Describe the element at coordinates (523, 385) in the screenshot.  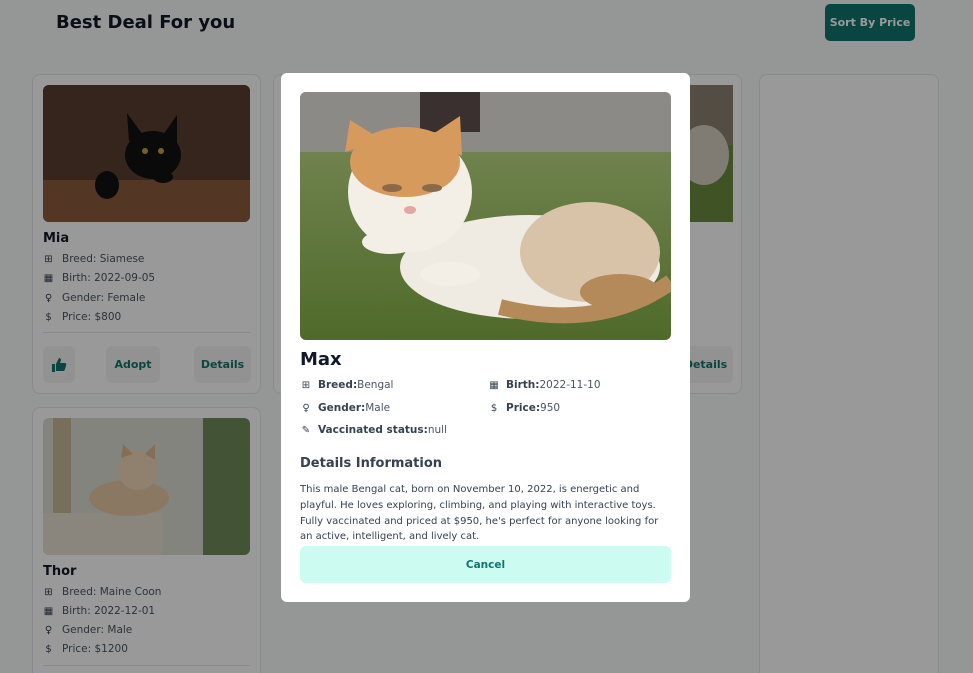
I see `birth-label: Birth:` at that location.